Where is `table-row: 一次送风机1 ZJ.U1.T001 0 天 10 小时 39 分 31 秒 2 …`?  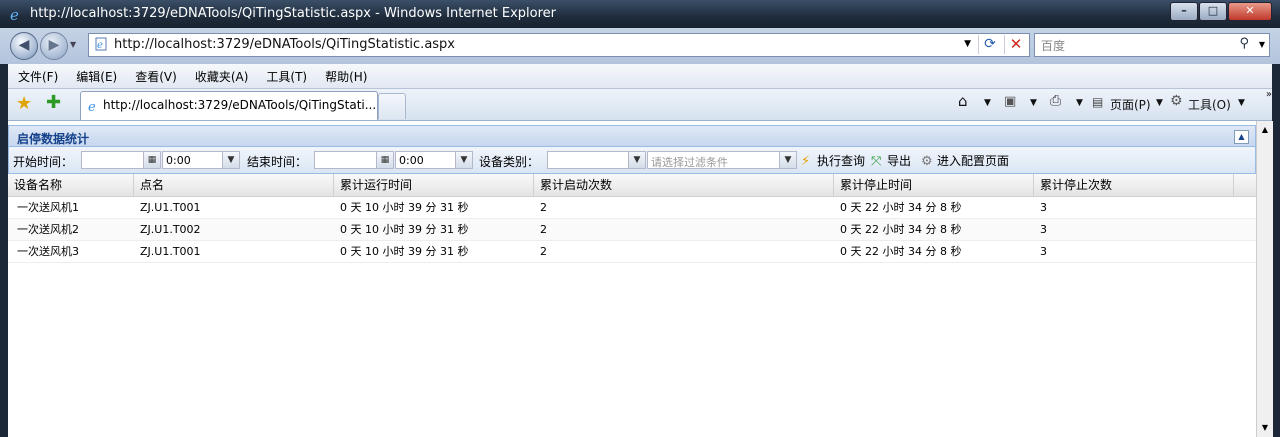 table-row: 一次送风机1 ZJ.U1.T001 0 天 10 小时 39 分 31 秒 2 … is located at coordinates (632, 208).